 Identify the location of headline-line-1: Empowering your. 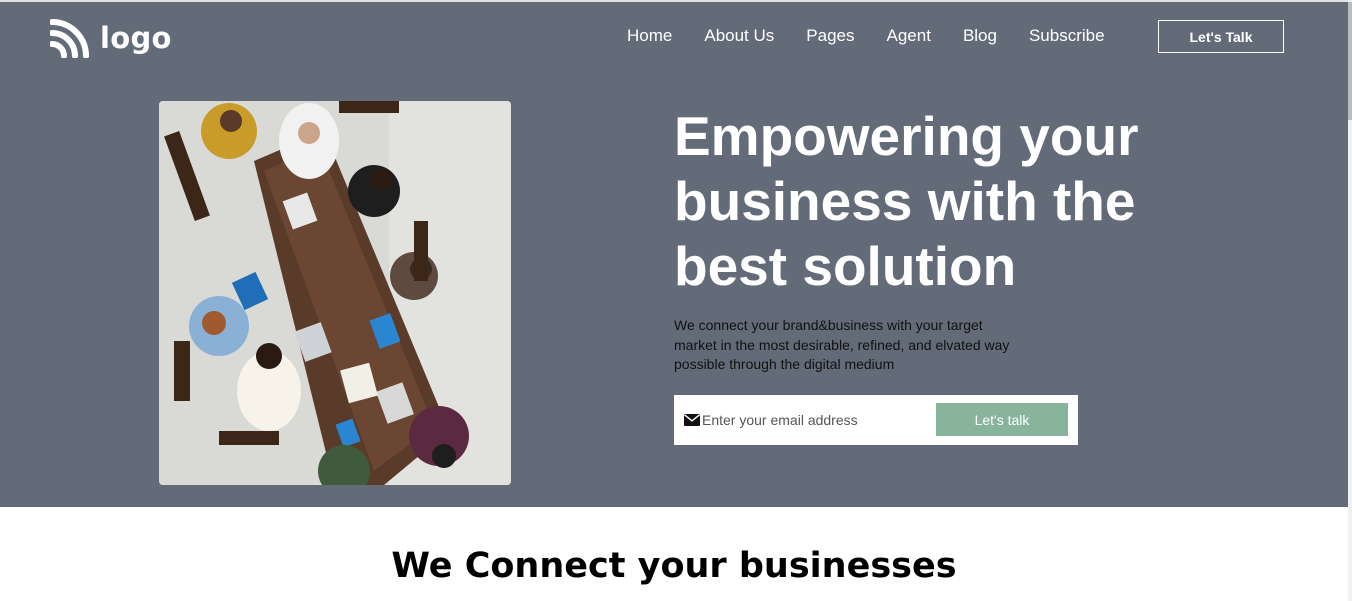
(906, 136).